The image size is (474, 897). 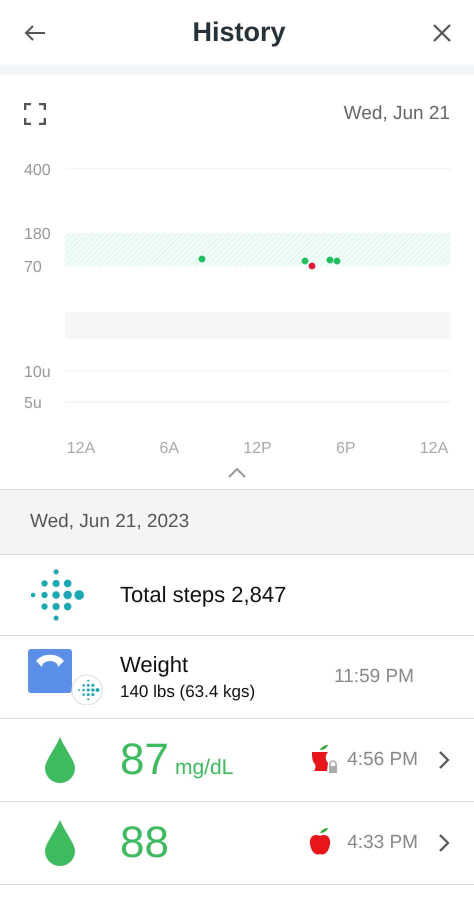 What do you see at coordinates (33, 267) in the screenshot?
I see `y-axis-label: 70` at bounding box center [33, 267].